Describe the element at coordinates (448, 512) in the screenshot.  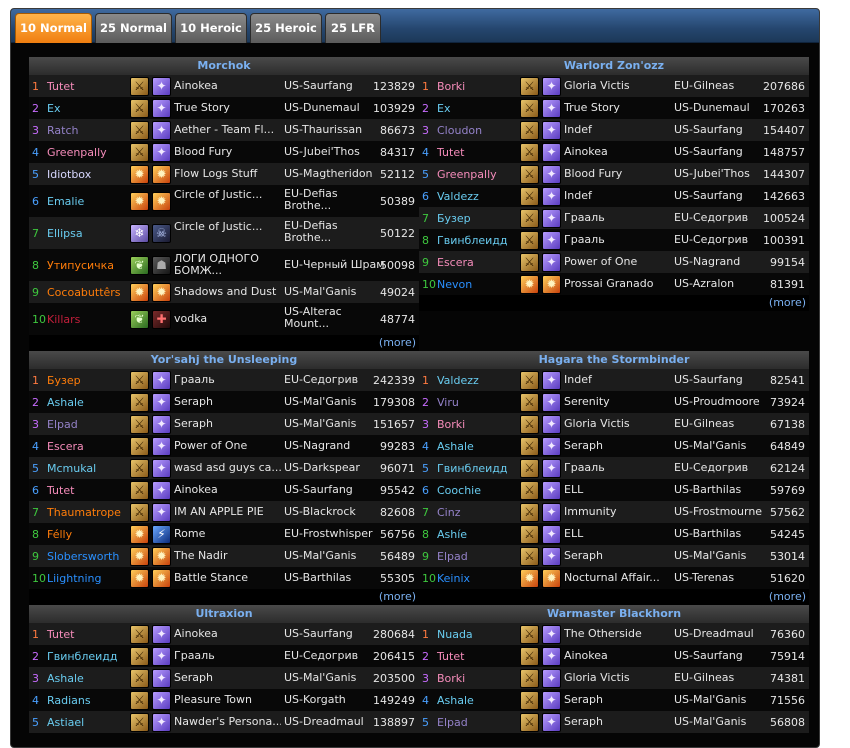
I see `player-name-link: Cinz` at that location.